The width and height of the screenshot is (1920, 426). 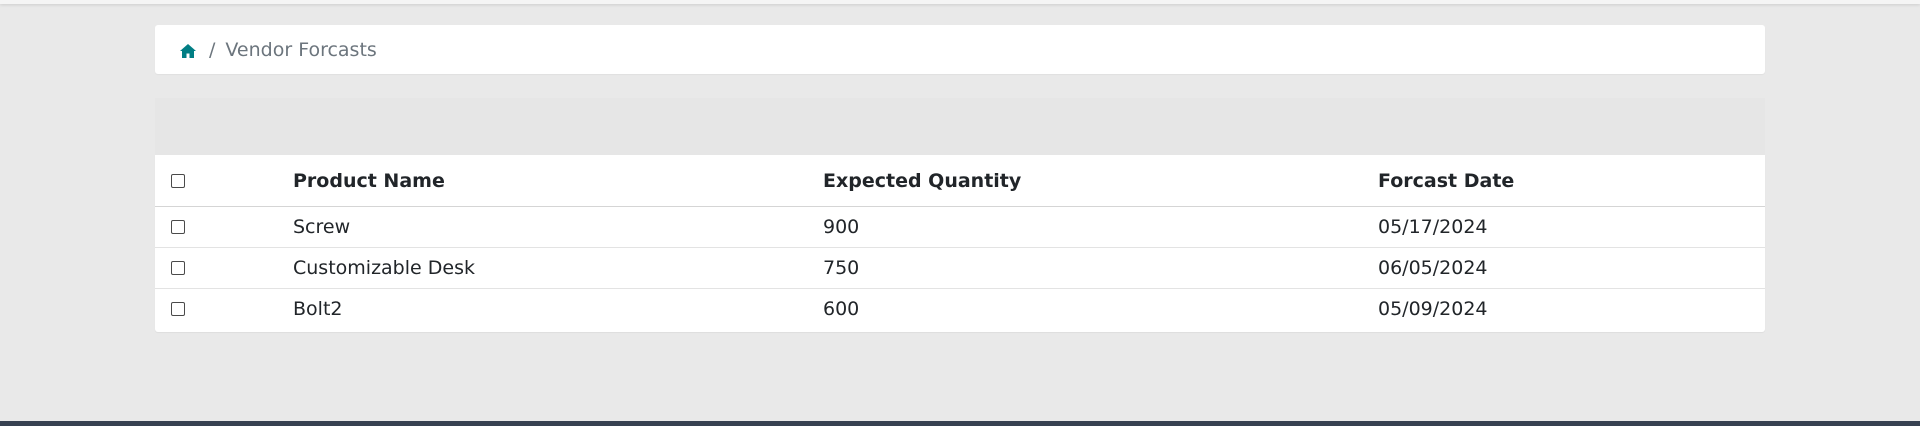 I want to click on select-all-cell, so click(x=178, y=180).